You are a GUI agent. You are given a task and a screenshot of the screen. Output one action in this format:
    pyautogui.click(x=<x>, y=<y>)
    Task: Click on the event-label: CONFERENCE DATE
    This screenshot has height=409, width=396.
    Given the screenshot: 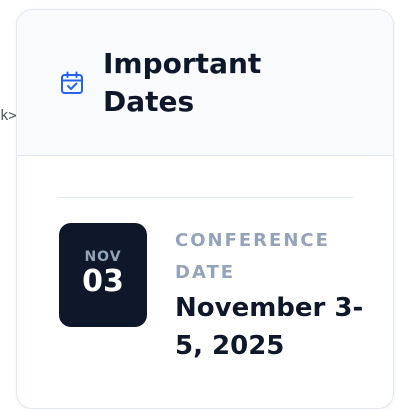 What is the action you would take?
    pyautogui.click(x=252, y=256)
    